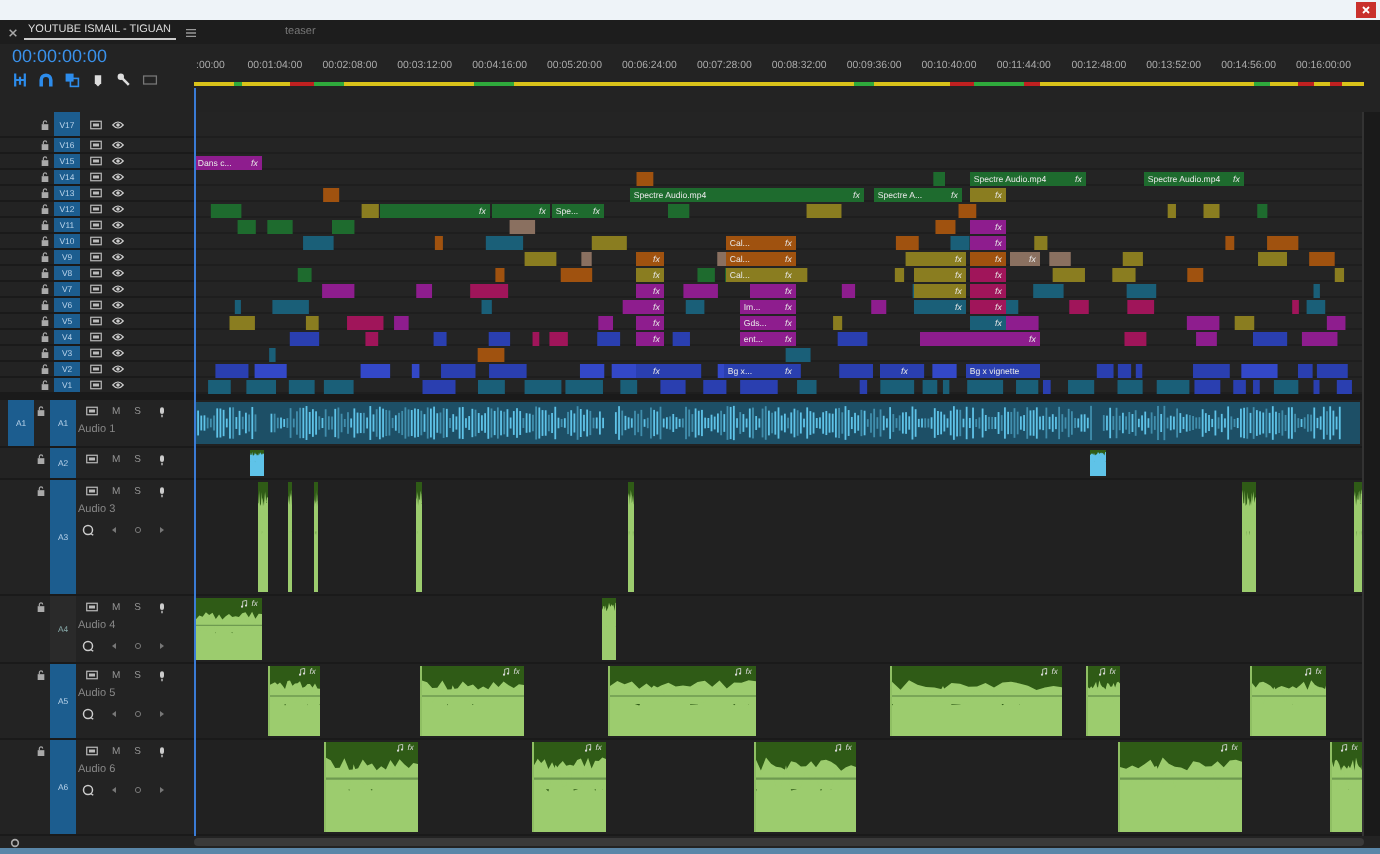 The image size is (1380, 854). What do you see at coordinates (98, 80) in the screenshot?
I see `marker-icon` at bounding box center [98, 80].